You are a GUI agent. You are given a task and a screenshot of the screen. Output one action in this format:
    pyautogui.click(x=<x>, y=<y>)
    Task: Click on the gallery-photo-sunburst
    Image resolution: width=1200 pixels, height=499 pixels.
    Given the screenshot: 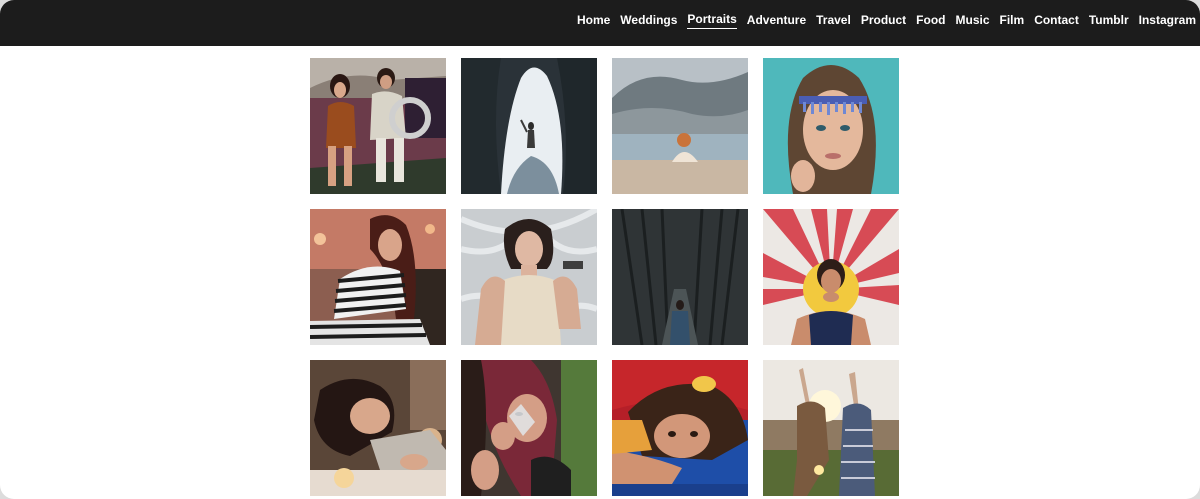 What is the action you would take?
    pyautogui.click(x=831, y=277)
    